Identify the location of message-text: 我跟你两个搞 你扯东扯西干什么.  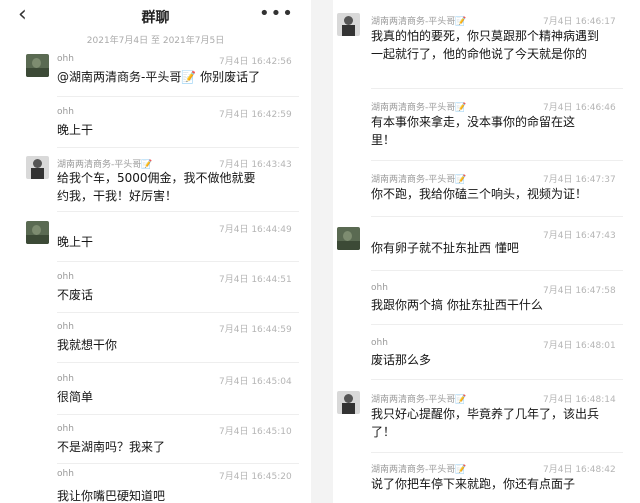
(457, 305).